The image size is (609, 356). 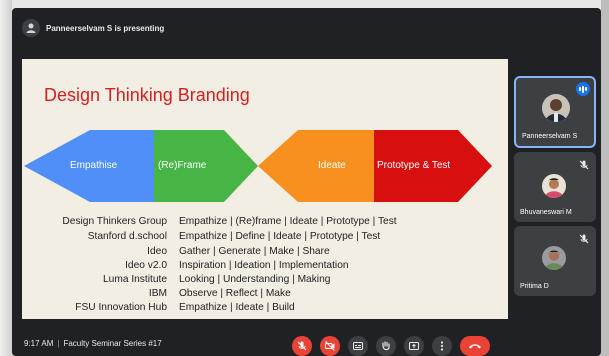 I want to click on org-name: Ideo v2.0, so click(x=146, y=265).